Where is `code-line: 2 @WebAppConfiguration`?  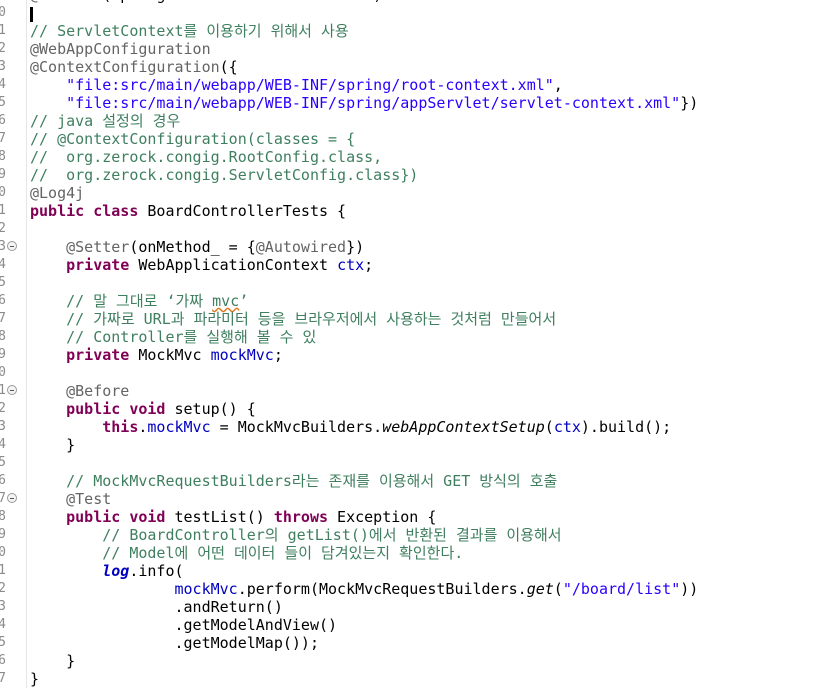
code-line: 2 @WebAppConfiguration is located at coordinates (416, 49).